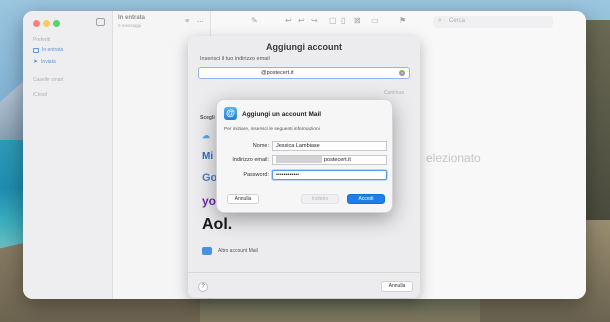 The height and width of the screenshot is (322, 610). What do you see at coordinates (207, 118) in the screenshot?
I see `choose-provider-label: Scegli` at bounding box center [207, 118].